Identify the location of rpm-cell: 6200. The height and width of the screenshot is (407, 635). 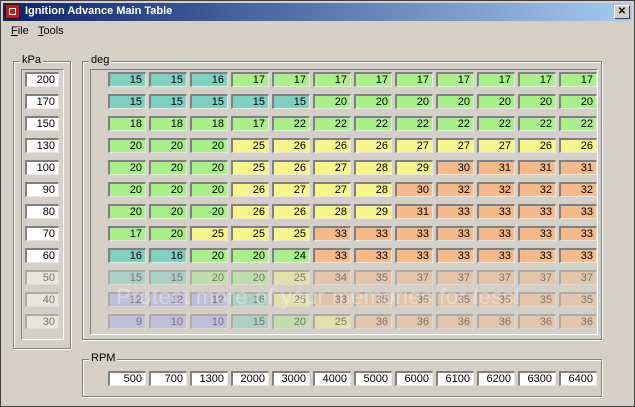
(496, 378).